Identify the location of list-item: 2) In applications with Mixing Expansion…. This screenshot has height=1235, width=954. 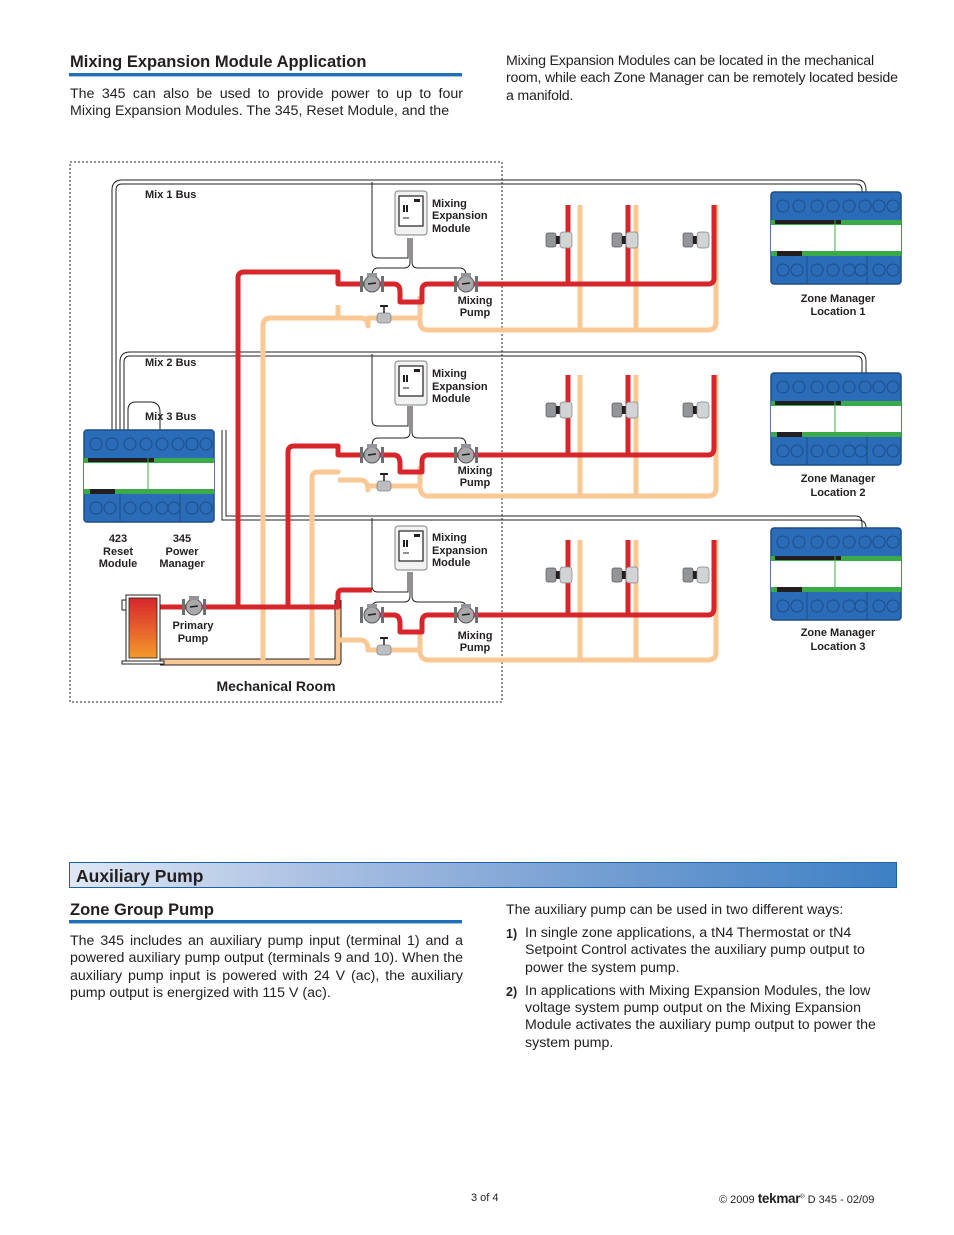
(702, 1017).